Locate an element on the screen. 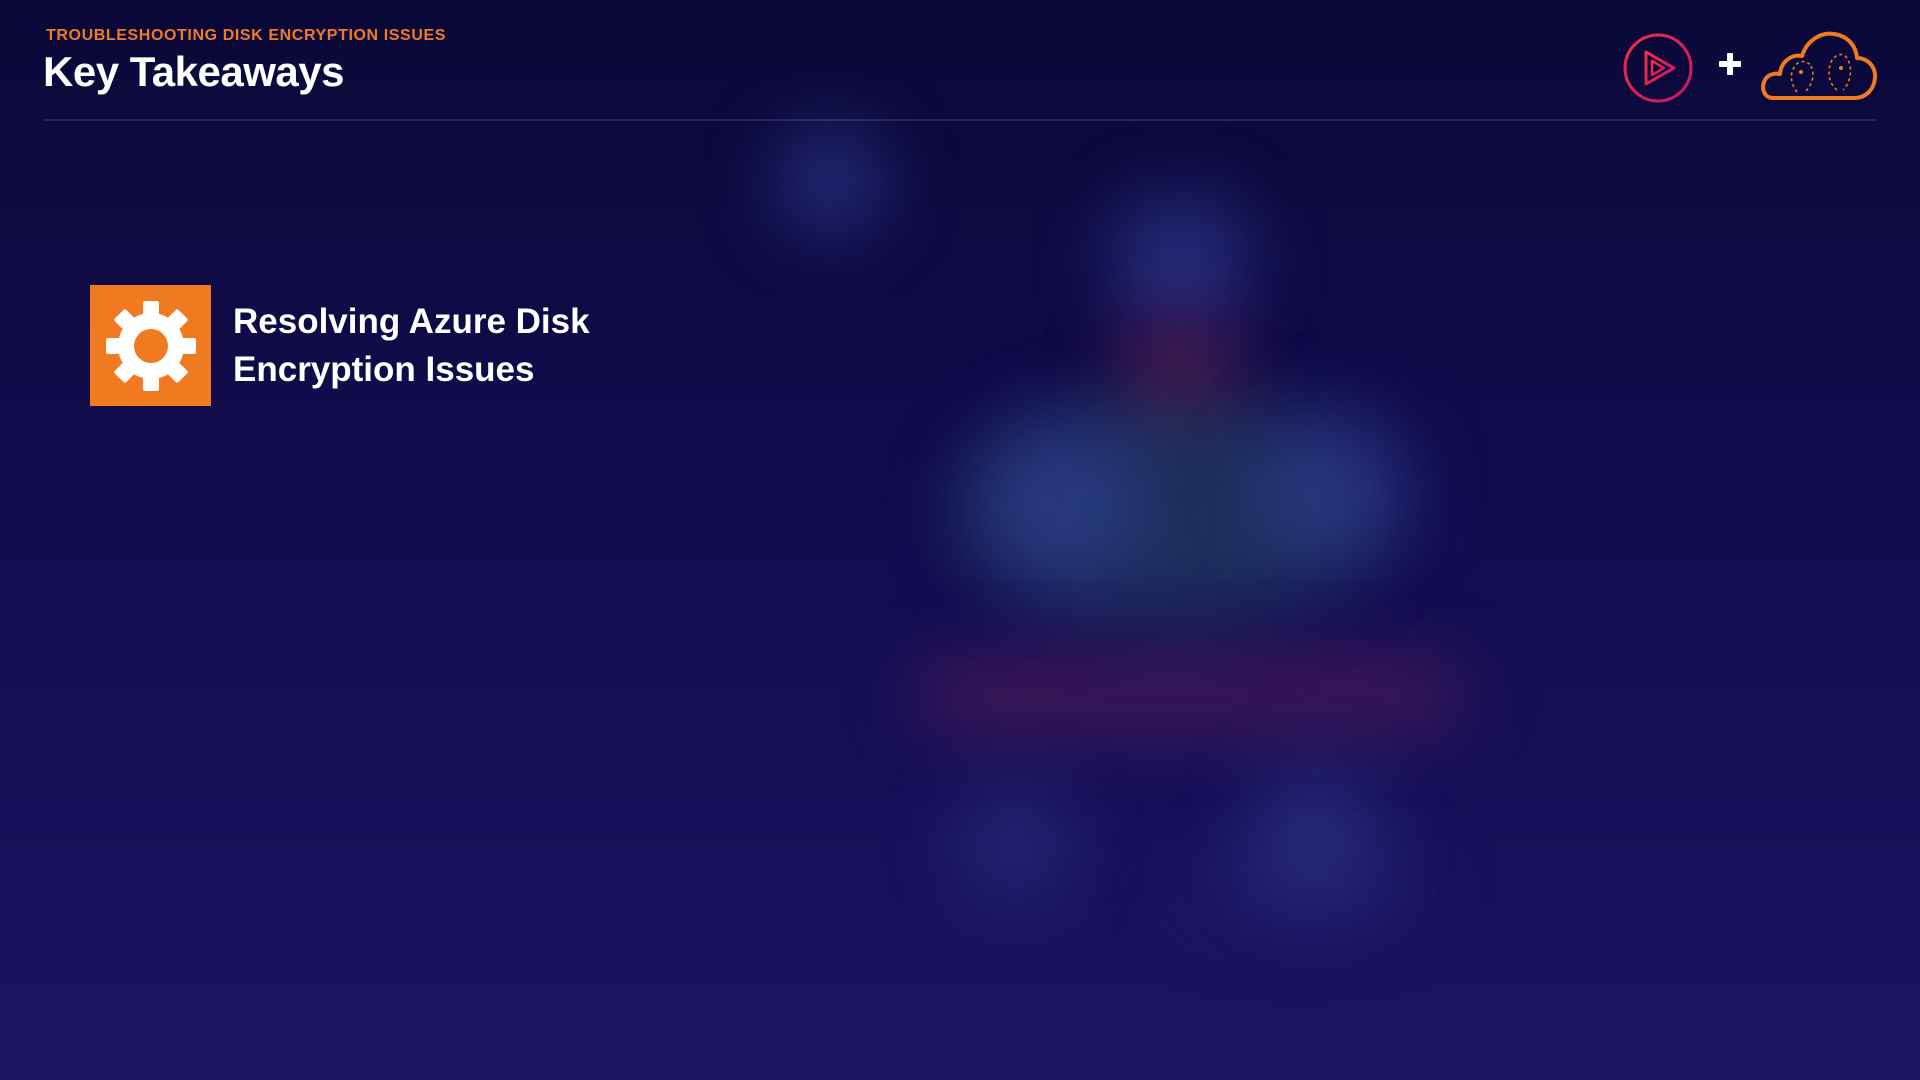 This screenshot has height=1080, width=1920. takeaway-item: Resolving Azure Disk Encryption Issues is located at coordinates (371, 345).